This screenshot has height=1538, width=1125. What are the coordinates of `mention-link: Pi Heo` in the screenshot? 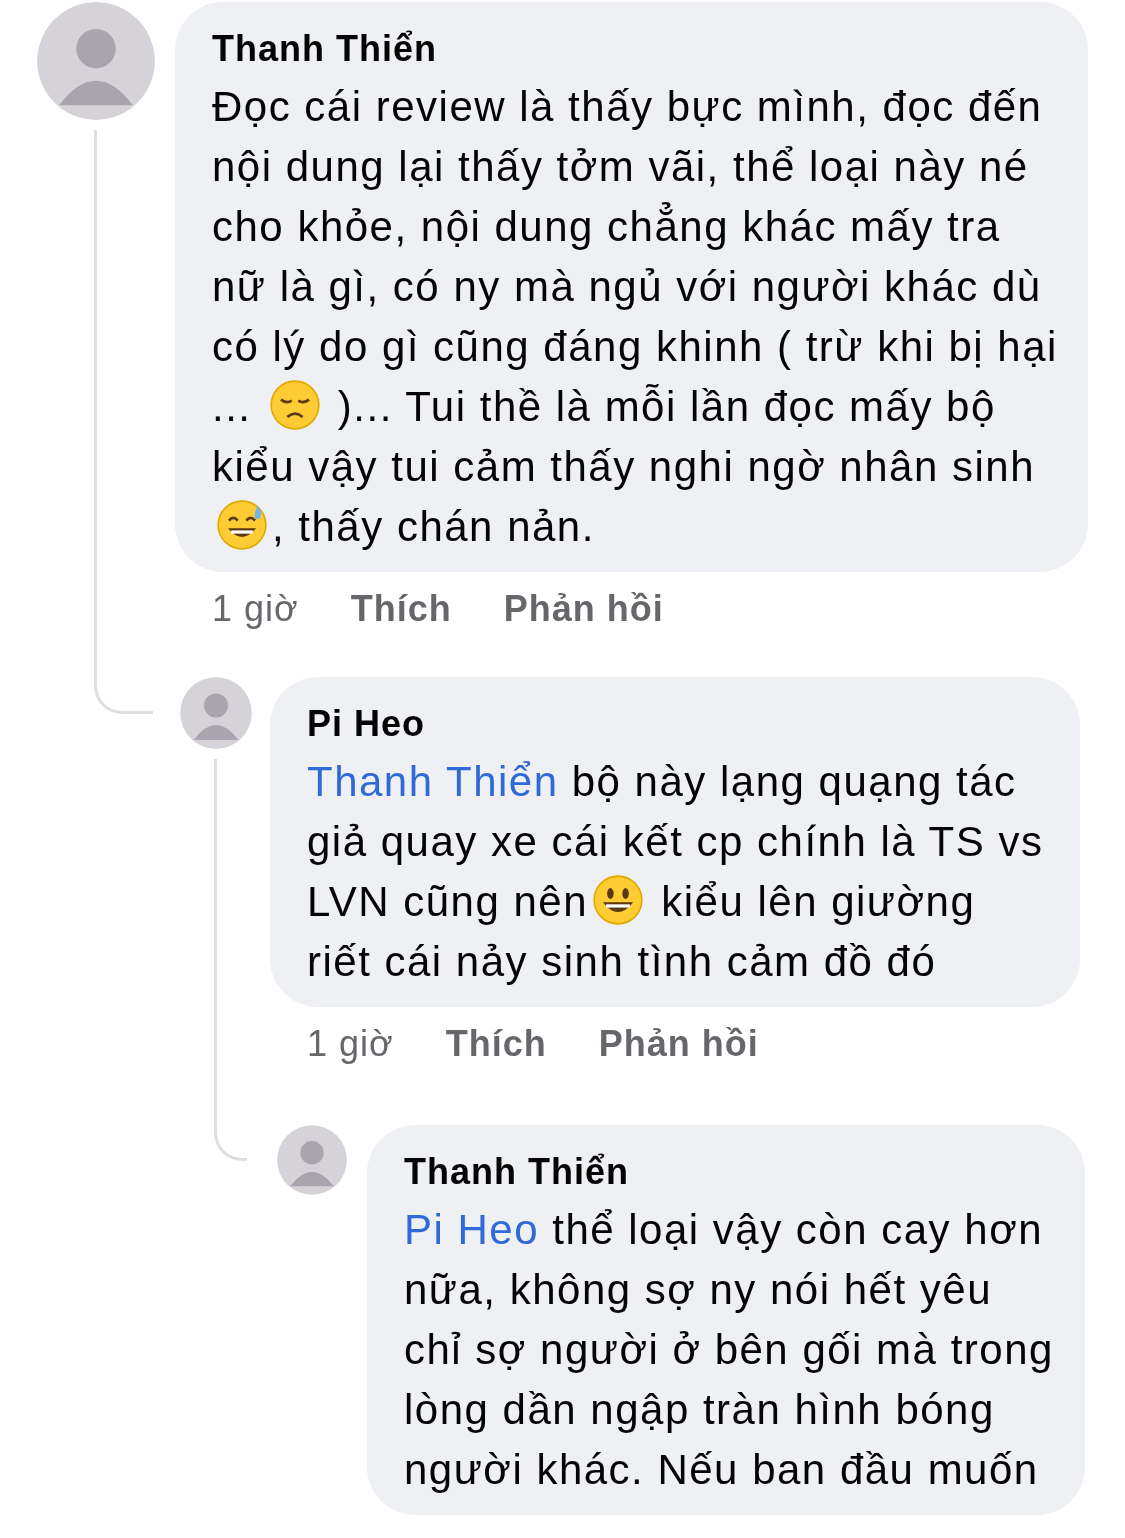 It's located at (472, 1229).